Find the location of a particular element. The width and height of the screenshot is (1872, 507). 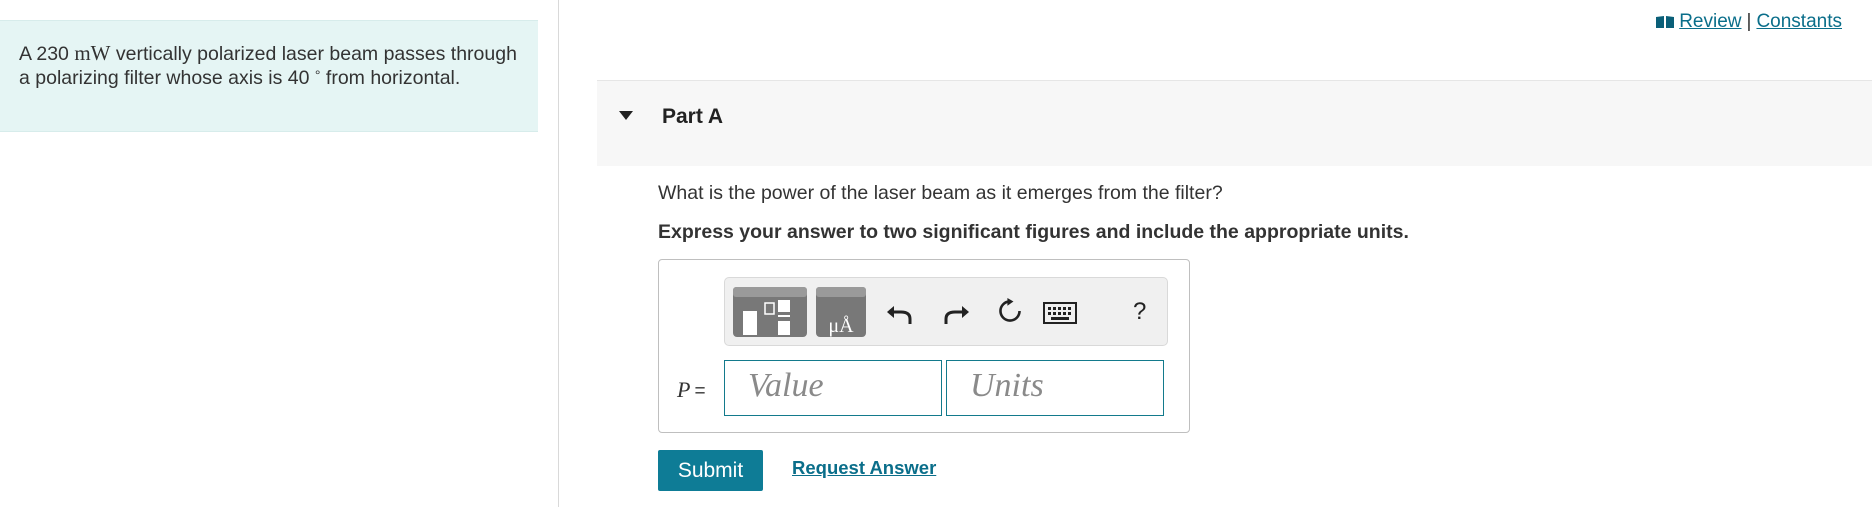

units-button: μÅ is located at coordinates (841, 312).